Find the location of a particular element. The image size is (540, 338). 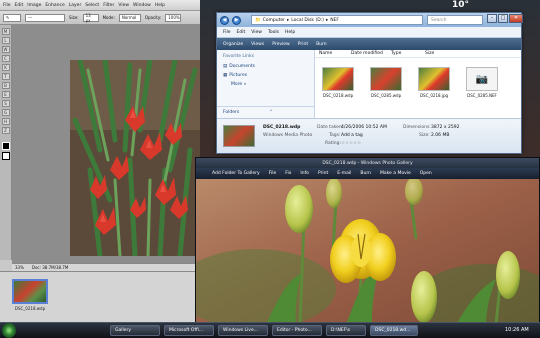

ps-menu-select: Select is located at coordinates (92, 5).